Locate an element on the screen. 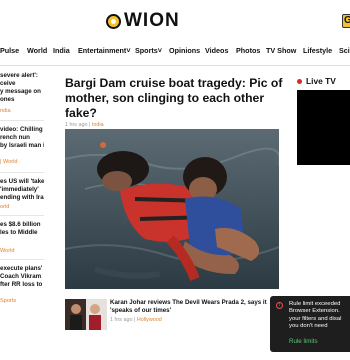 The width and height of the screenshot is (350, 360). related-story-time: 1 hrs ago is located at coordinates (121, 320).